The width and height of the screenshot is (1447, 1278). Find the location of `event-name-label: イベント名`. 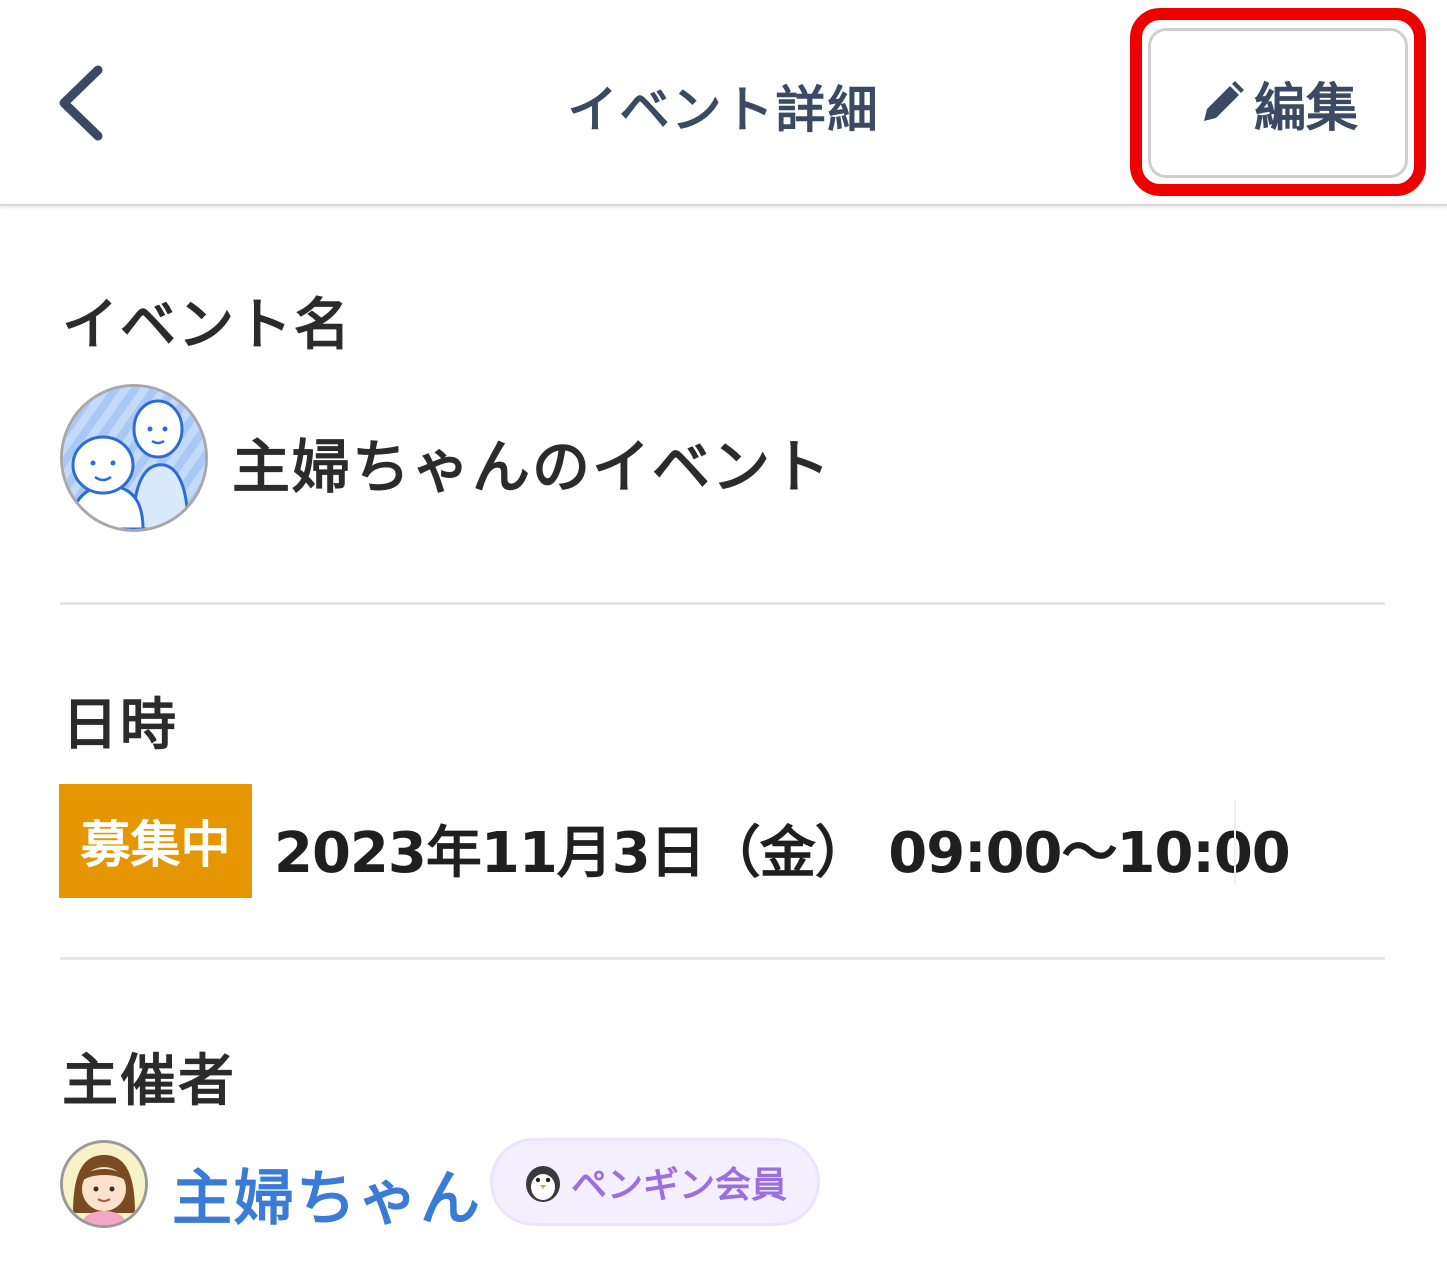

event-name-label: イベント名 is located at coordinates (207, 325).